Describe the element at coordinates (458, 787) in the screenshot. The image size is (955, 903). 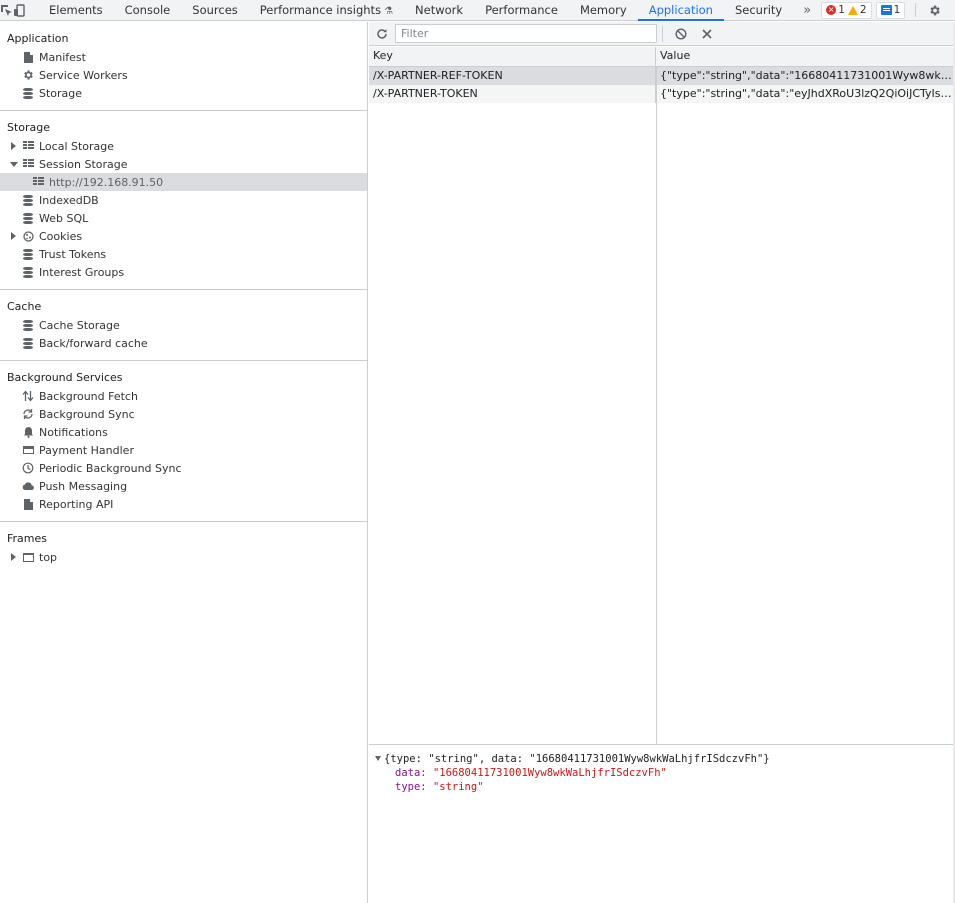
I see `property-value: "string"` at that location.